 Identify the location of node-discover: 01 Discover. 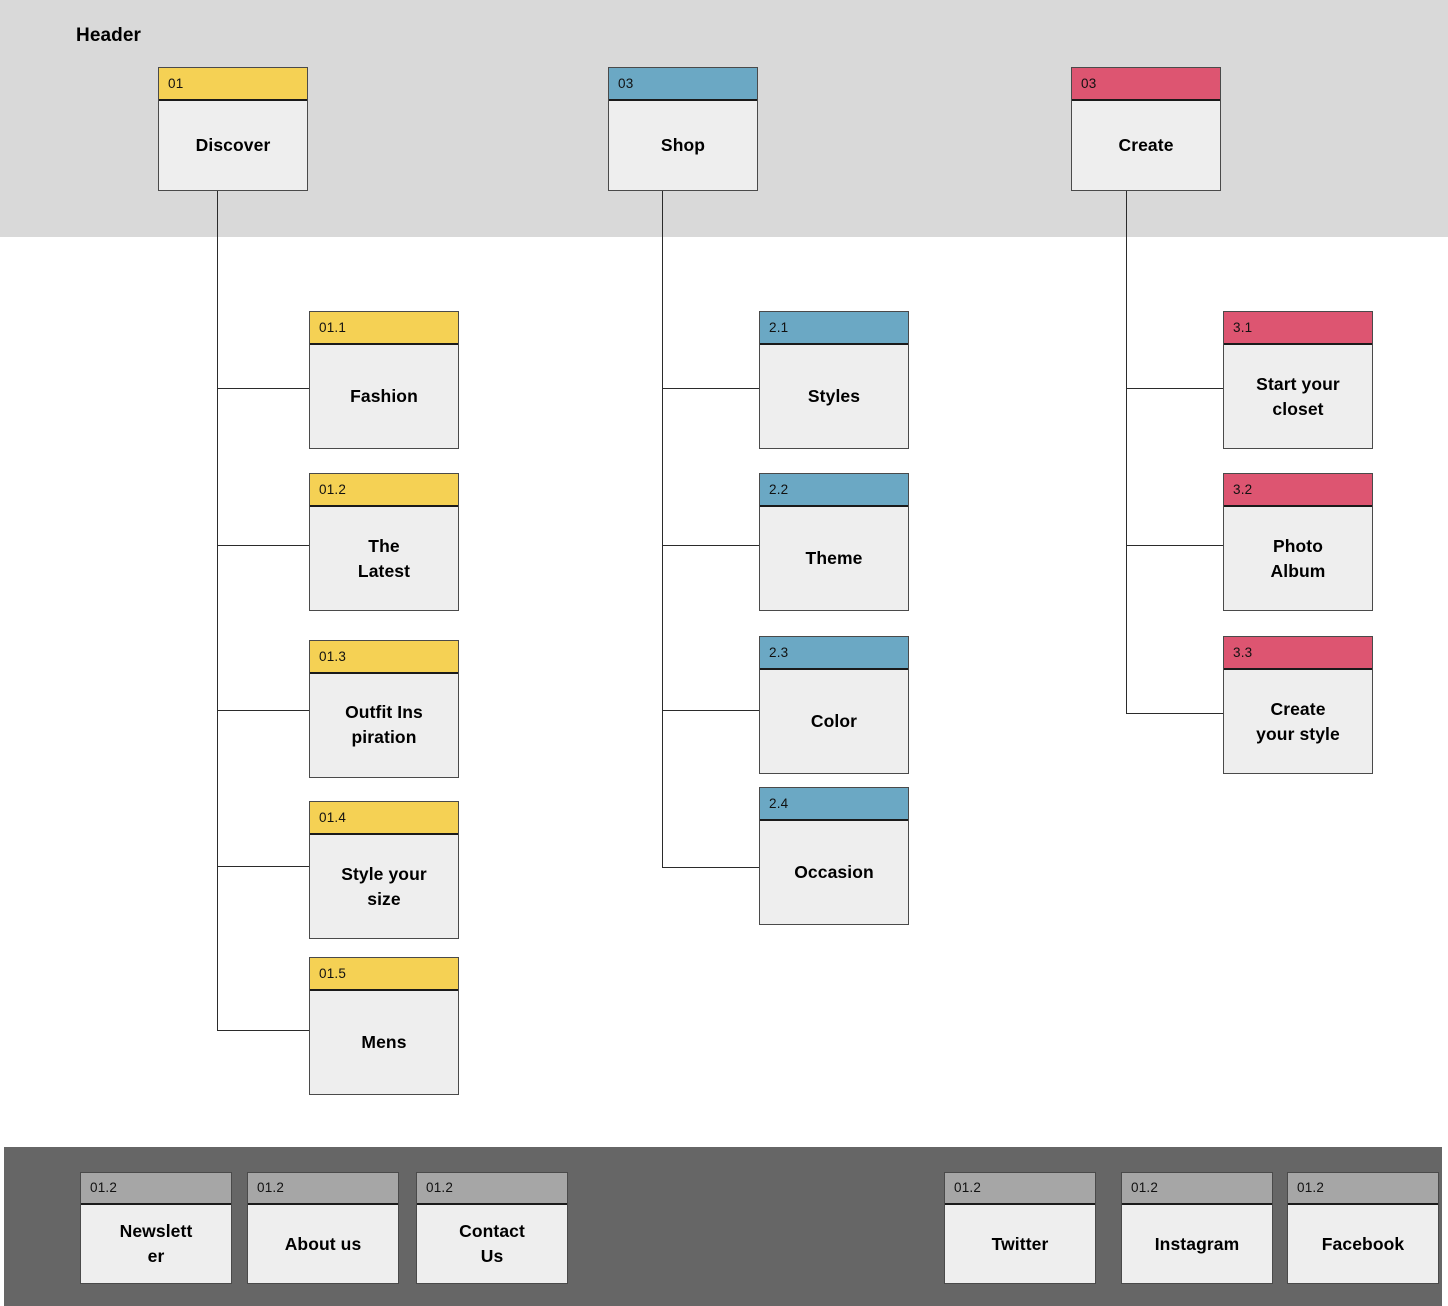
(233, 129).